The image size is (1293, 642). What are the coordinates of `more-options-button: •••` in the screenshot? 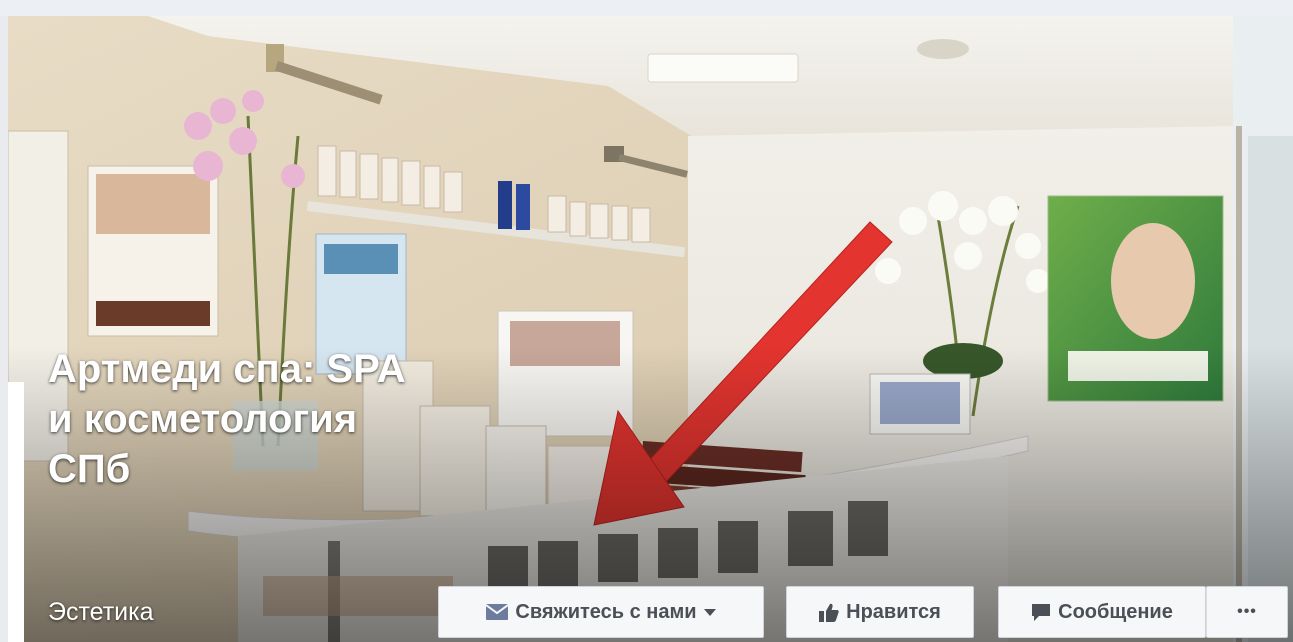 It's located at (1247, 612).